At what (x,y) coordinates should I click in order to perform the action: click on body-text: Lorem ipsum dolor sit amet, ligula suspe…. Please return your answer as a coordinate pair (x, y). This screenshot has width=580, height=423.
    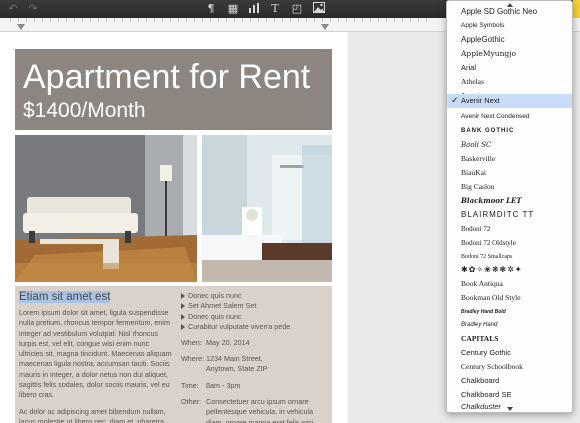
    Looking at the image, I should click on (96, 365).